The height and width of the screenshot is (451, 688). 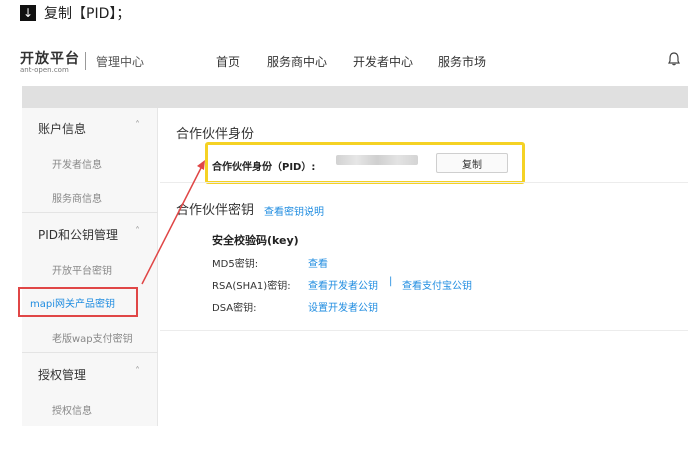 I want to click on step-instruction: ↓ 复制【PID】；, so click(x=75, y=13).